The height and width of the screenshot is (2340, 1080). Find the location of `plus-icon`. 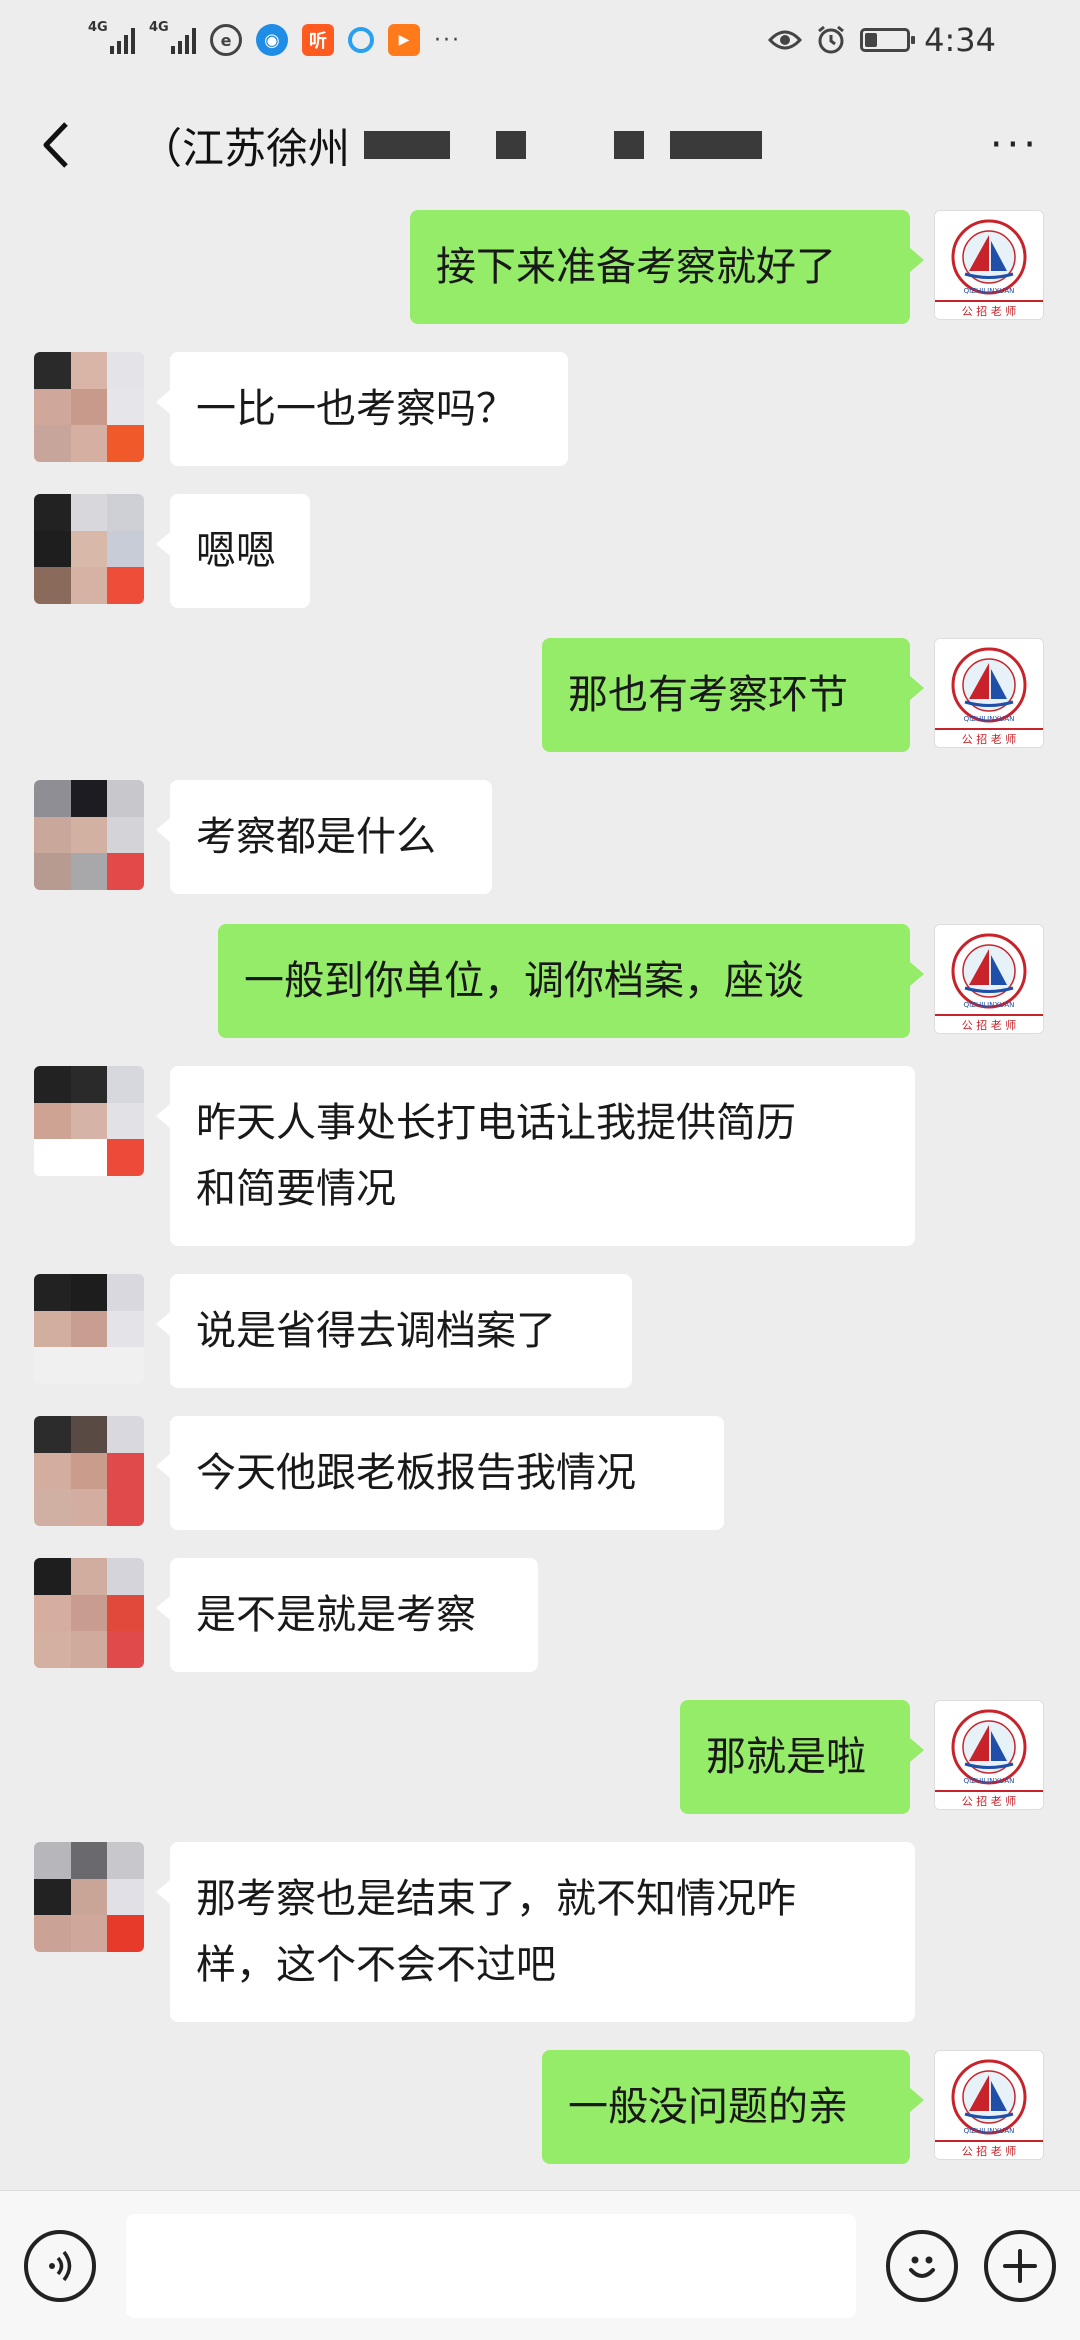

plus-icon is located at coordinates (1020, 2265).